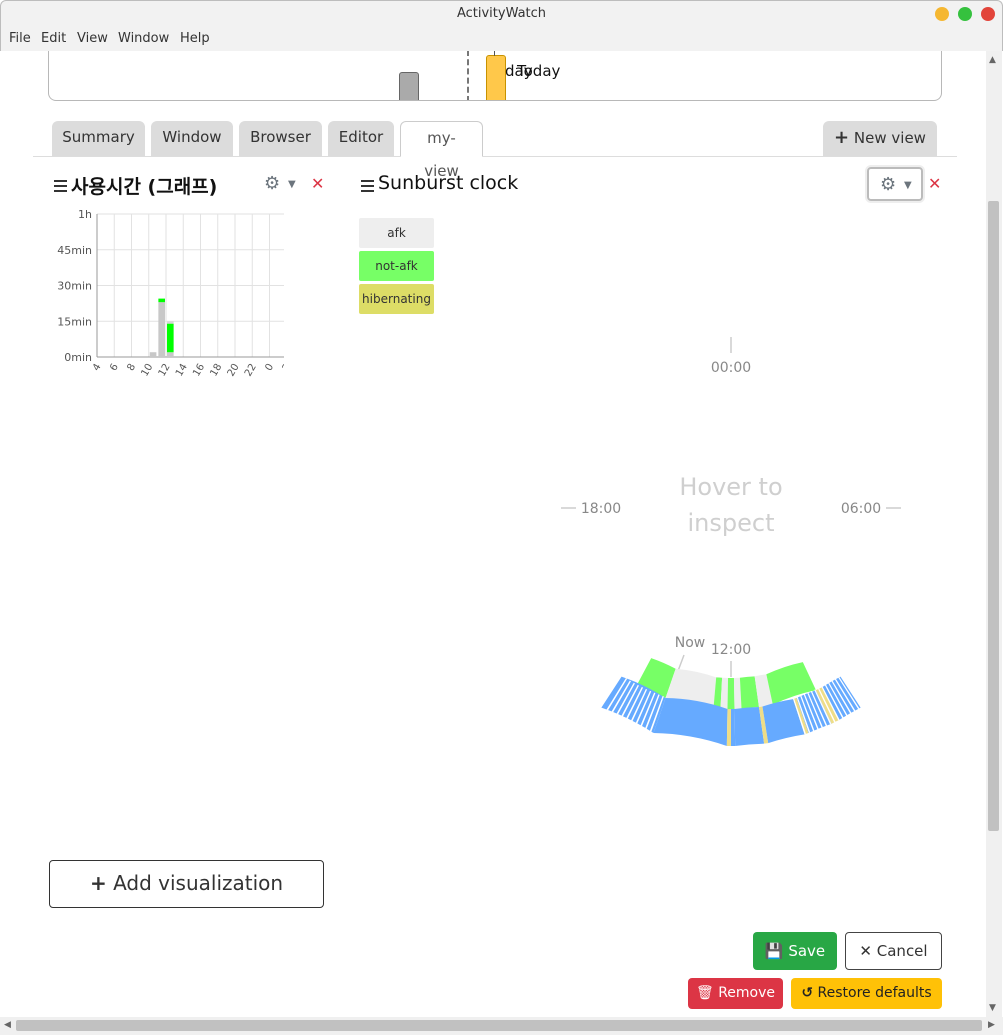 This screenshot has width=1003, height=1035. Describe the element at coordinates (704, 993) in the screenshot. I see `trash-icon: 🗑` at that location.